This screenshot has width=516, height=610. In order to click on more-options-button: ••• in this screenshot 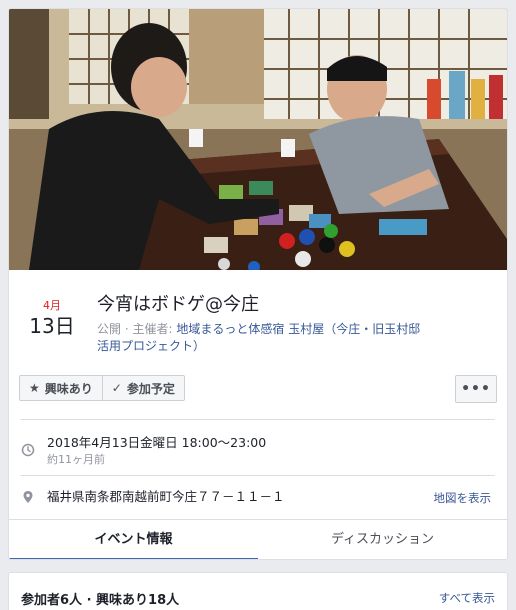, I will do `click(476, 389)`.